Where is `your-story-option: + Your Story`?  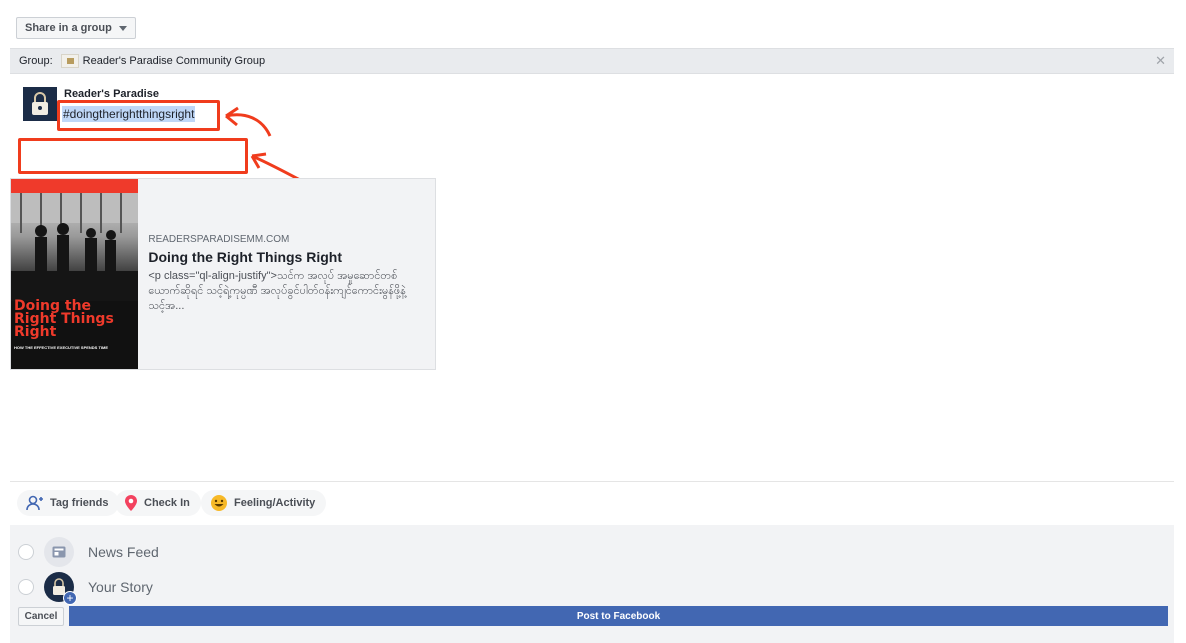 your-story-option: + Your Story is located at coordinates (85, 588).